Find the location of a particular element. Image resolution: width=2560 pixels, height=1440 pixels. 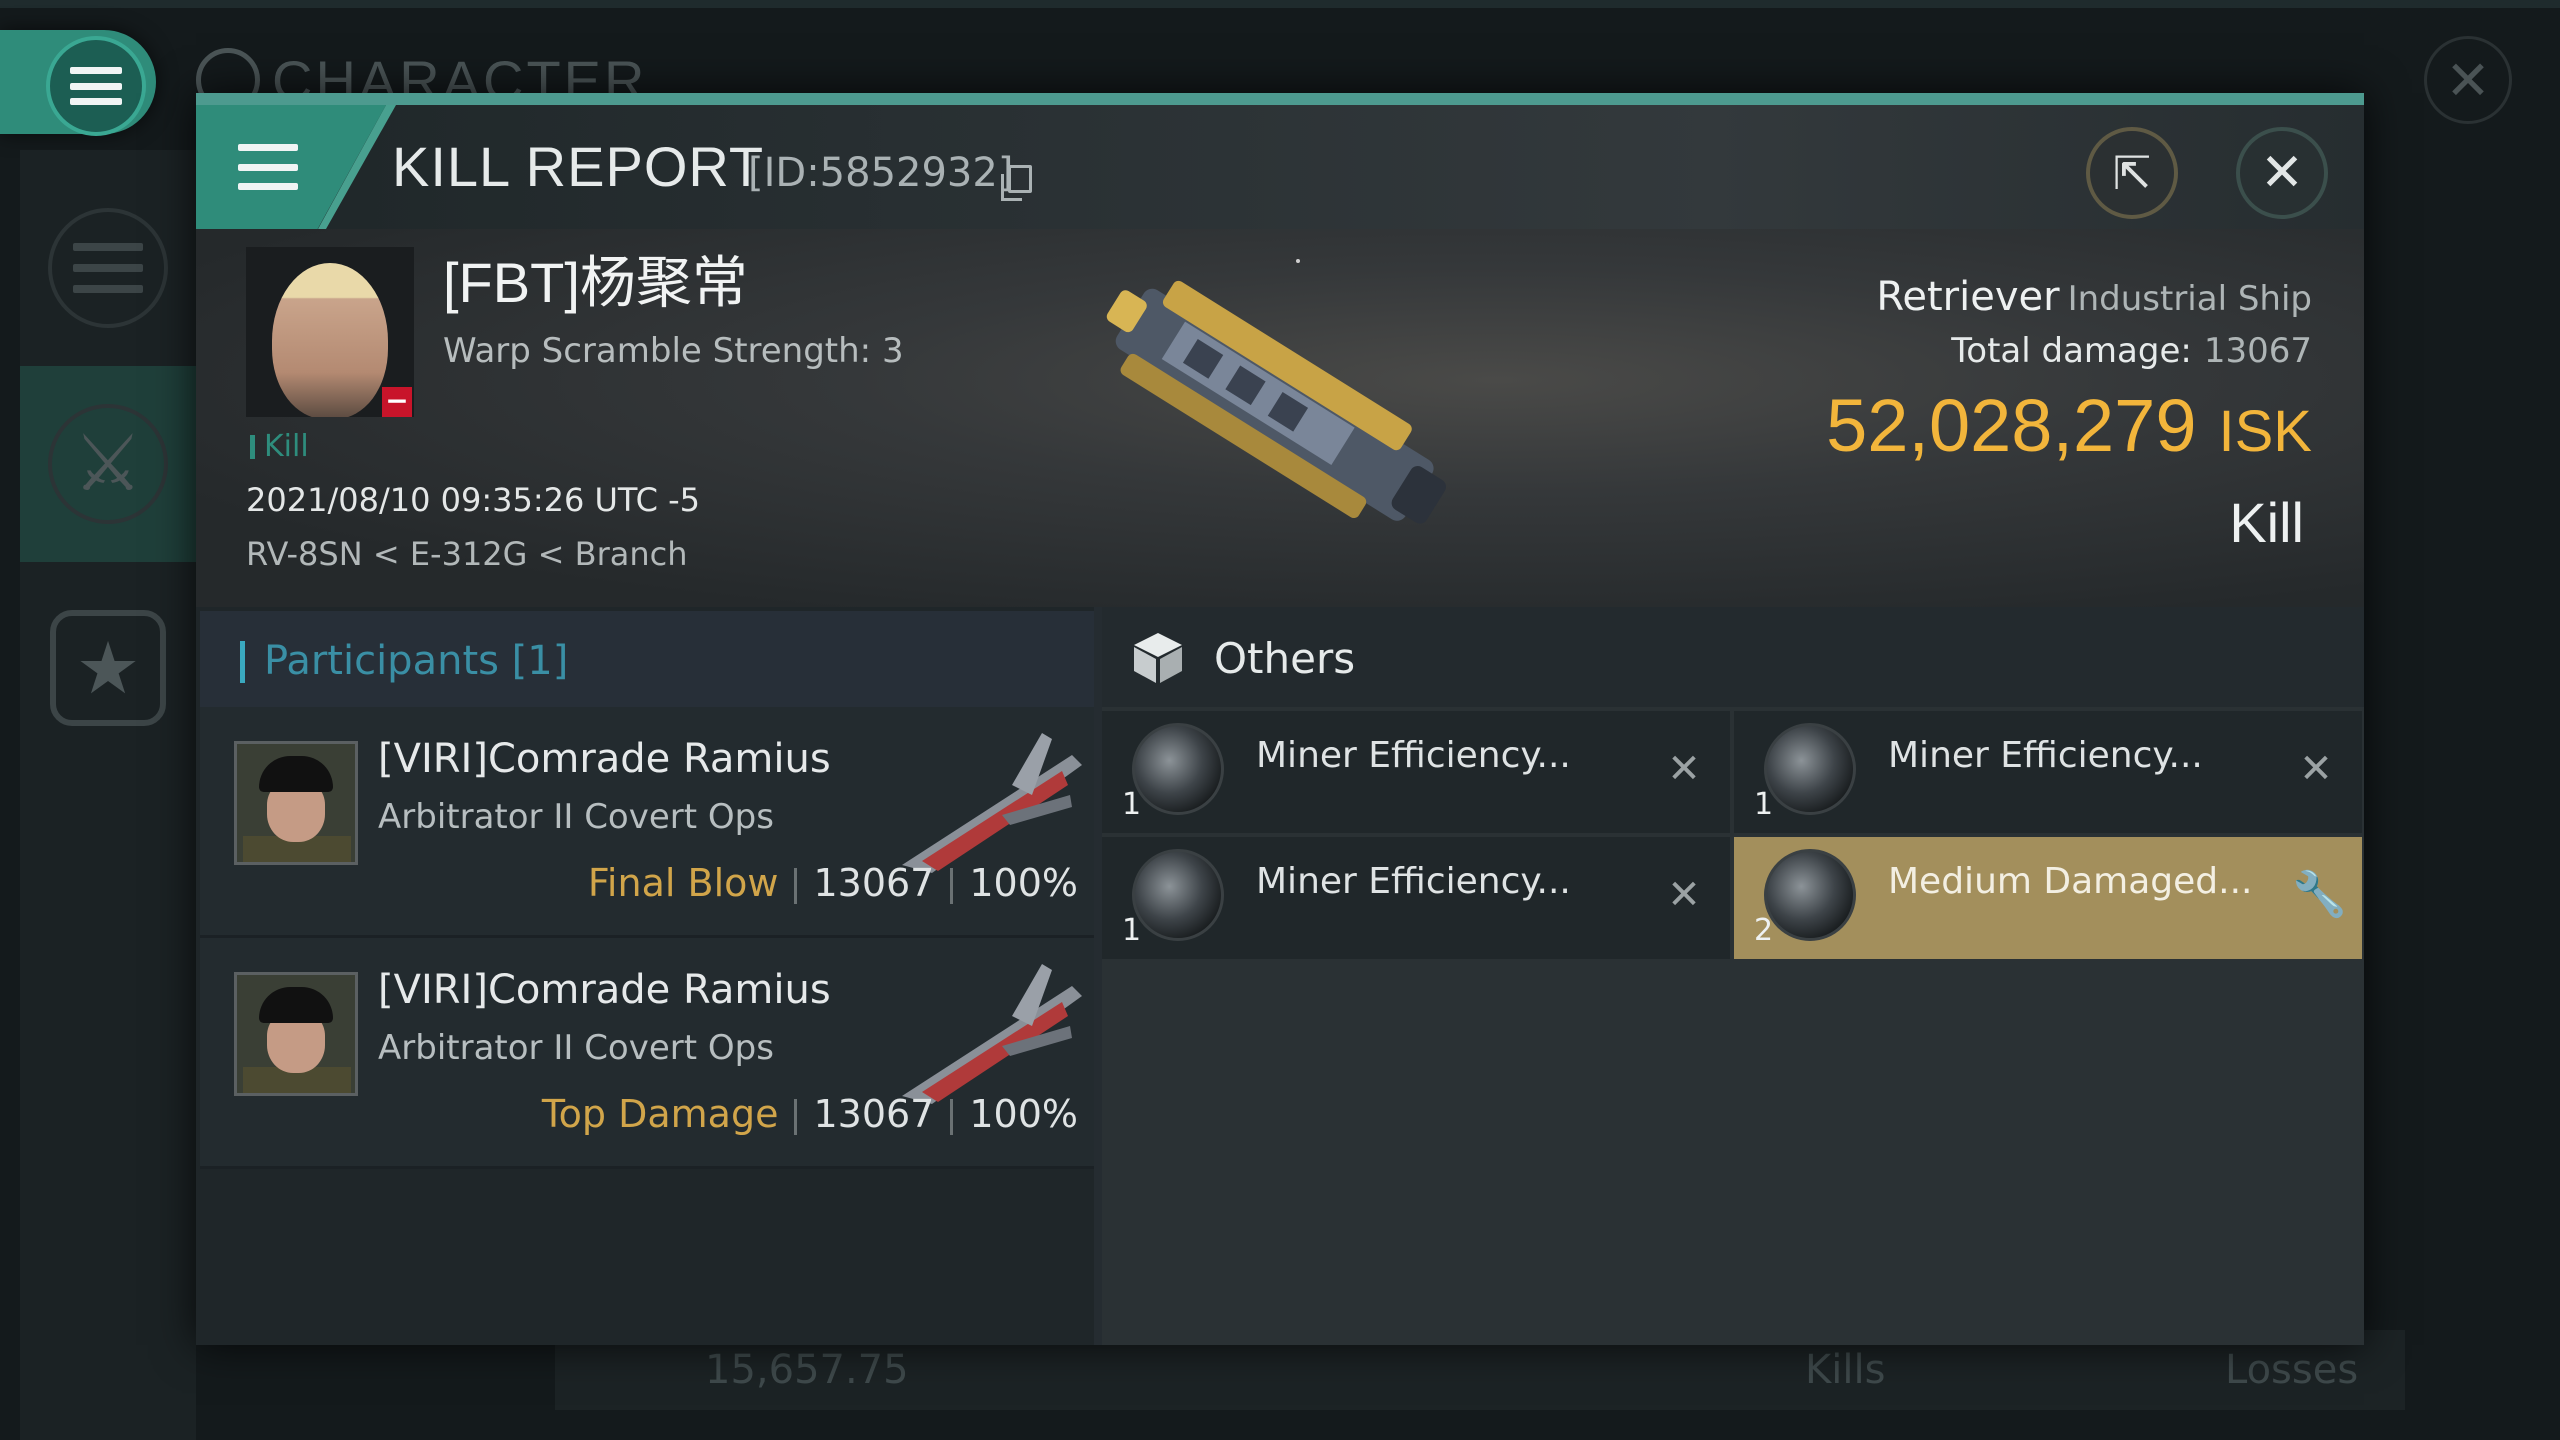

victim-name: [FBT]杨聚常 is located at coordinates (595, 283).